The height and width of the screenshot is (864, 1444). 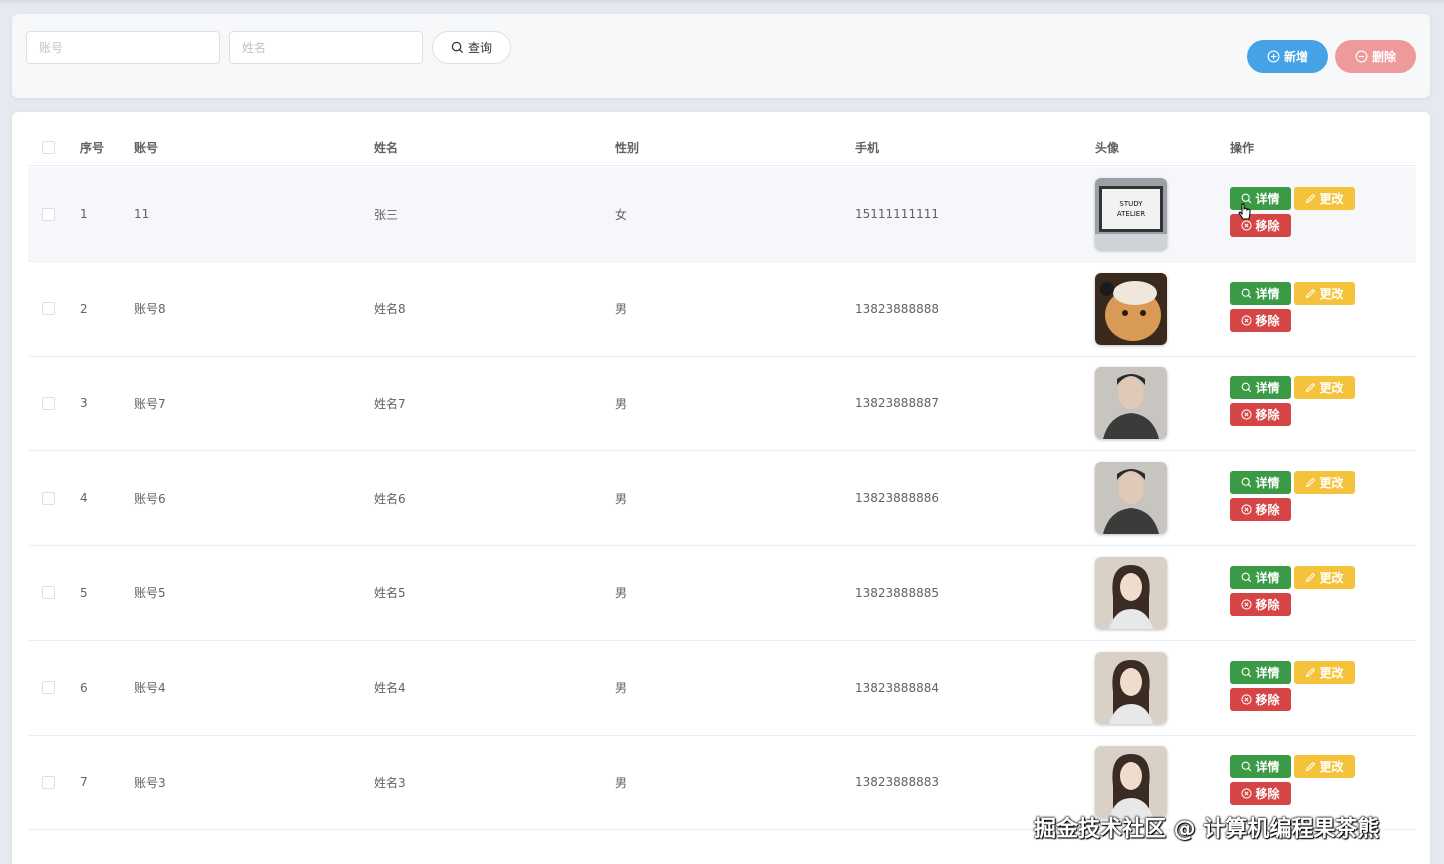 What do you see at coordinates (146, 148) in the screenshot?
I see `header-account: 账号` at bounding box center [146, 148].